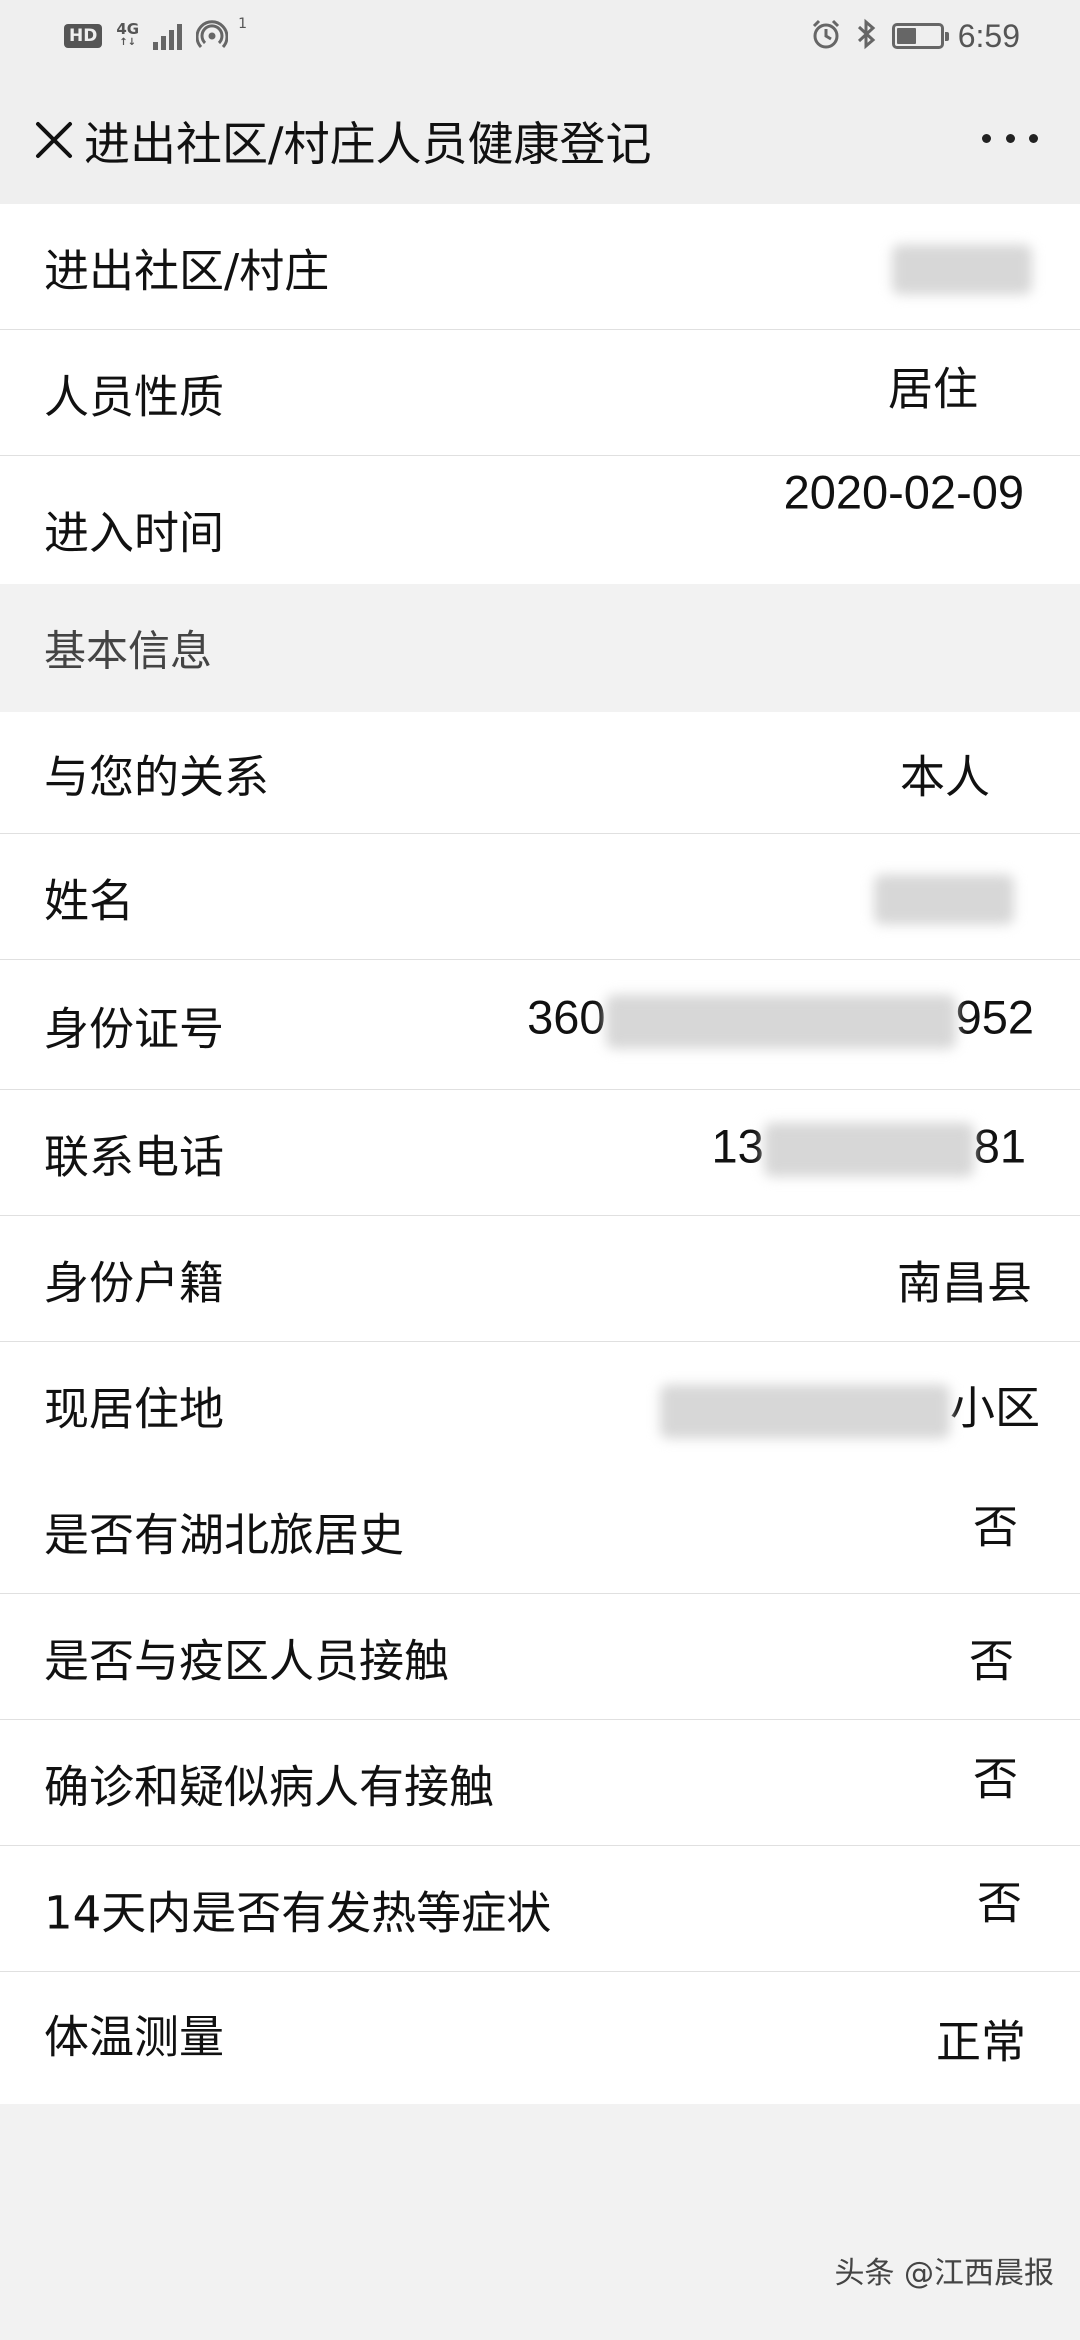 This screenshot has width=1080, height=2340. What do you see at coordinates (134, 1282) in the screenshot?
I see `household-registration-label: 身份户籍` at bounding box center [134, 1282].